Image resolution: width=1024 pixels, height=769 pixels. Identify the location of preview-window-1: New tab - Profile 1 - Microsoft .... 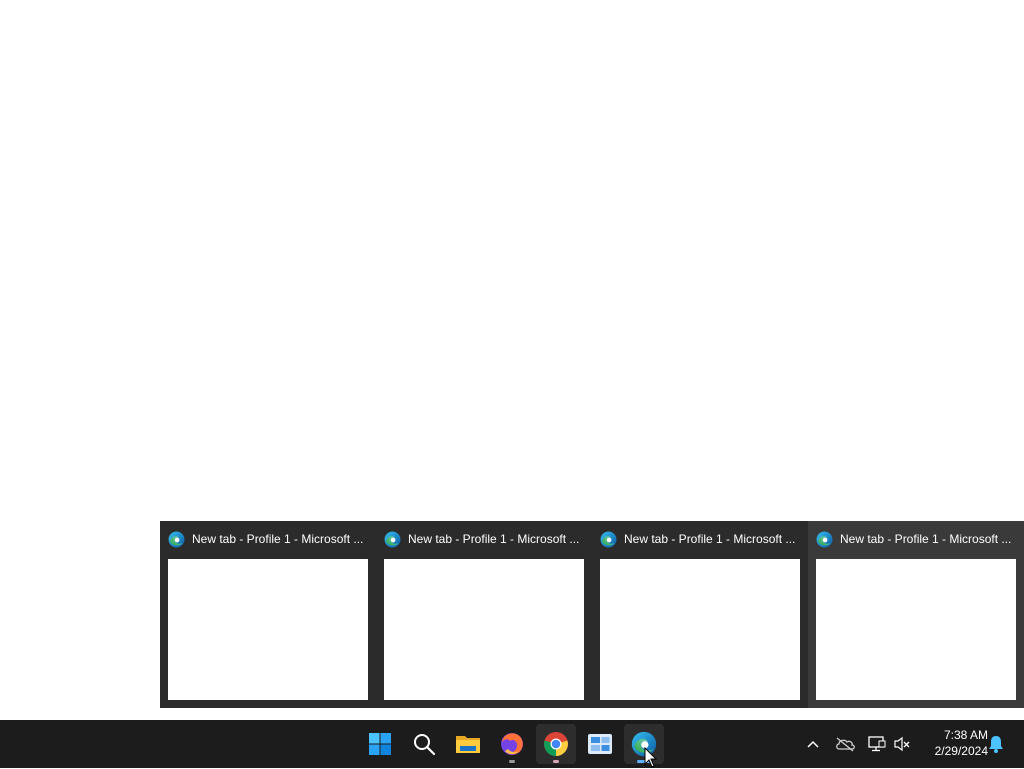
(268, 614).